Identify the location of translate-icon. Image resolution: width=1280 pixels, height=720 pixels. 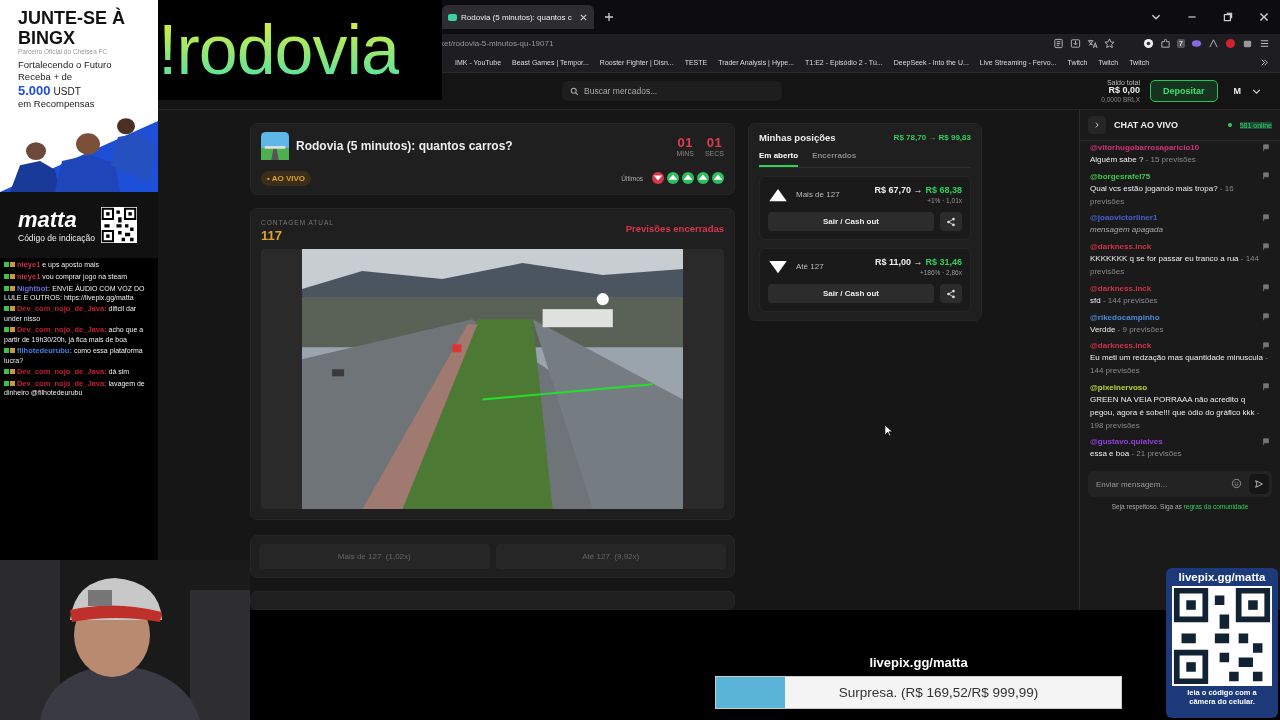
(1092, 43).